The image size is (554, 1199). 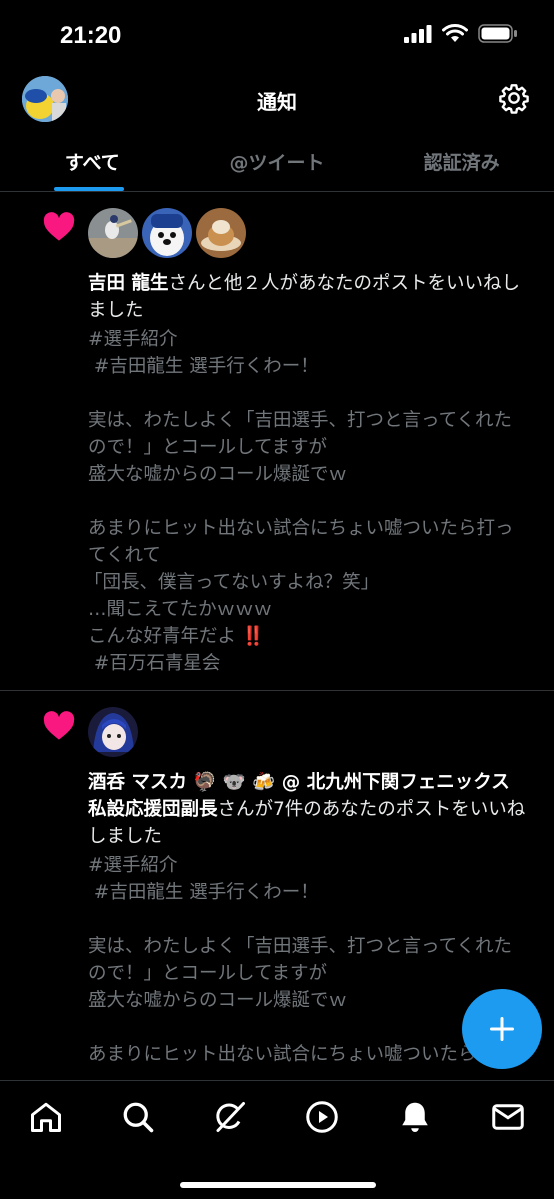 I want to click on tab-all: すべて, so click(x=92, y=162).